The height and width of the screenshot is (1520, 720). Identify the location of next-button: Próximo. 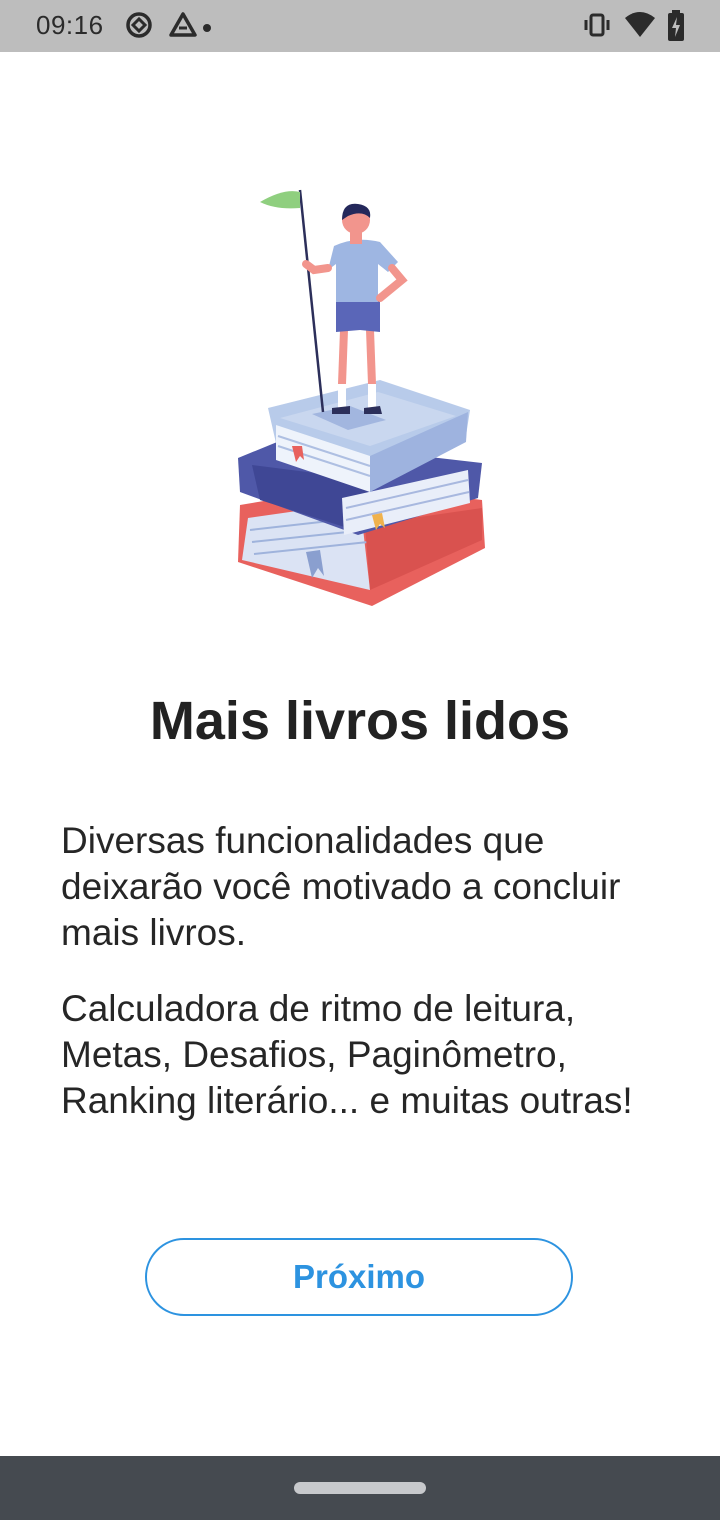
(359, 1277).